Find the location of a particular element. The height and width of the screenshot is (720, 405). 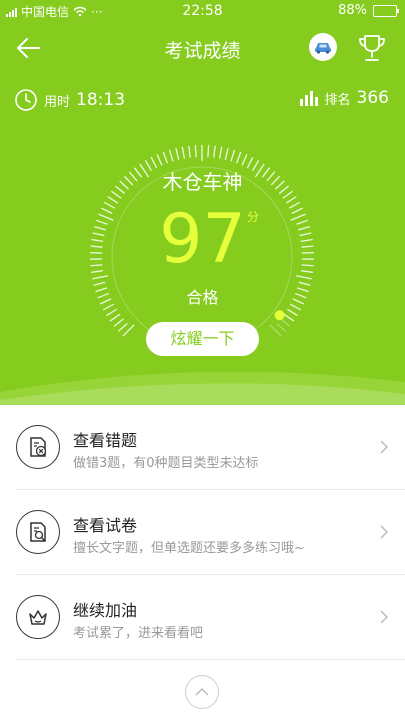

bar-chart-icon is located at coordinates (308, 98).